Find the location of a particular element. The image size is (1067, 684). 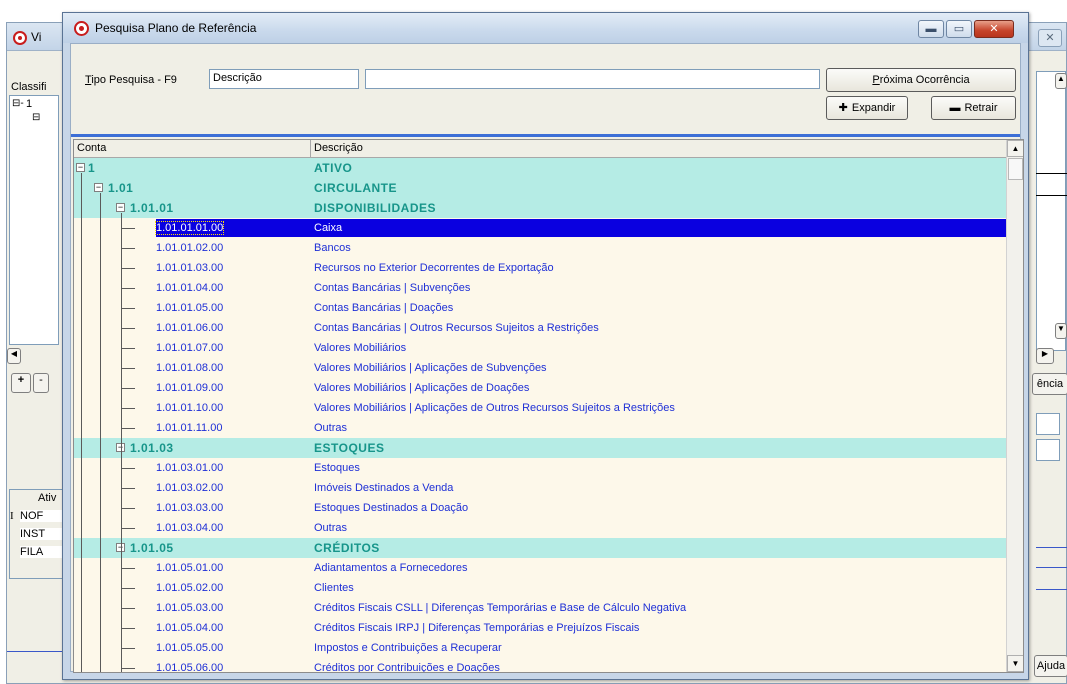

description-cell: ESTOQUES is located at coordinates (349, 448).